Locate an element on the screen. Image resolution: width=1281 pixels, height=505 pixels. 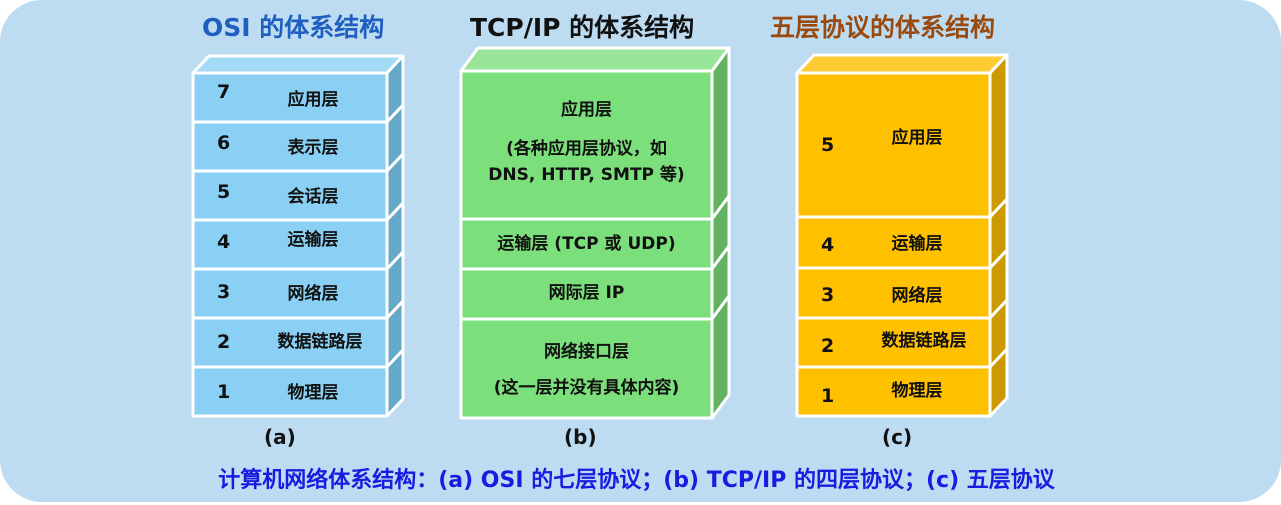
five-layer-sublabel: (c) is located at coordinates (897, 437).